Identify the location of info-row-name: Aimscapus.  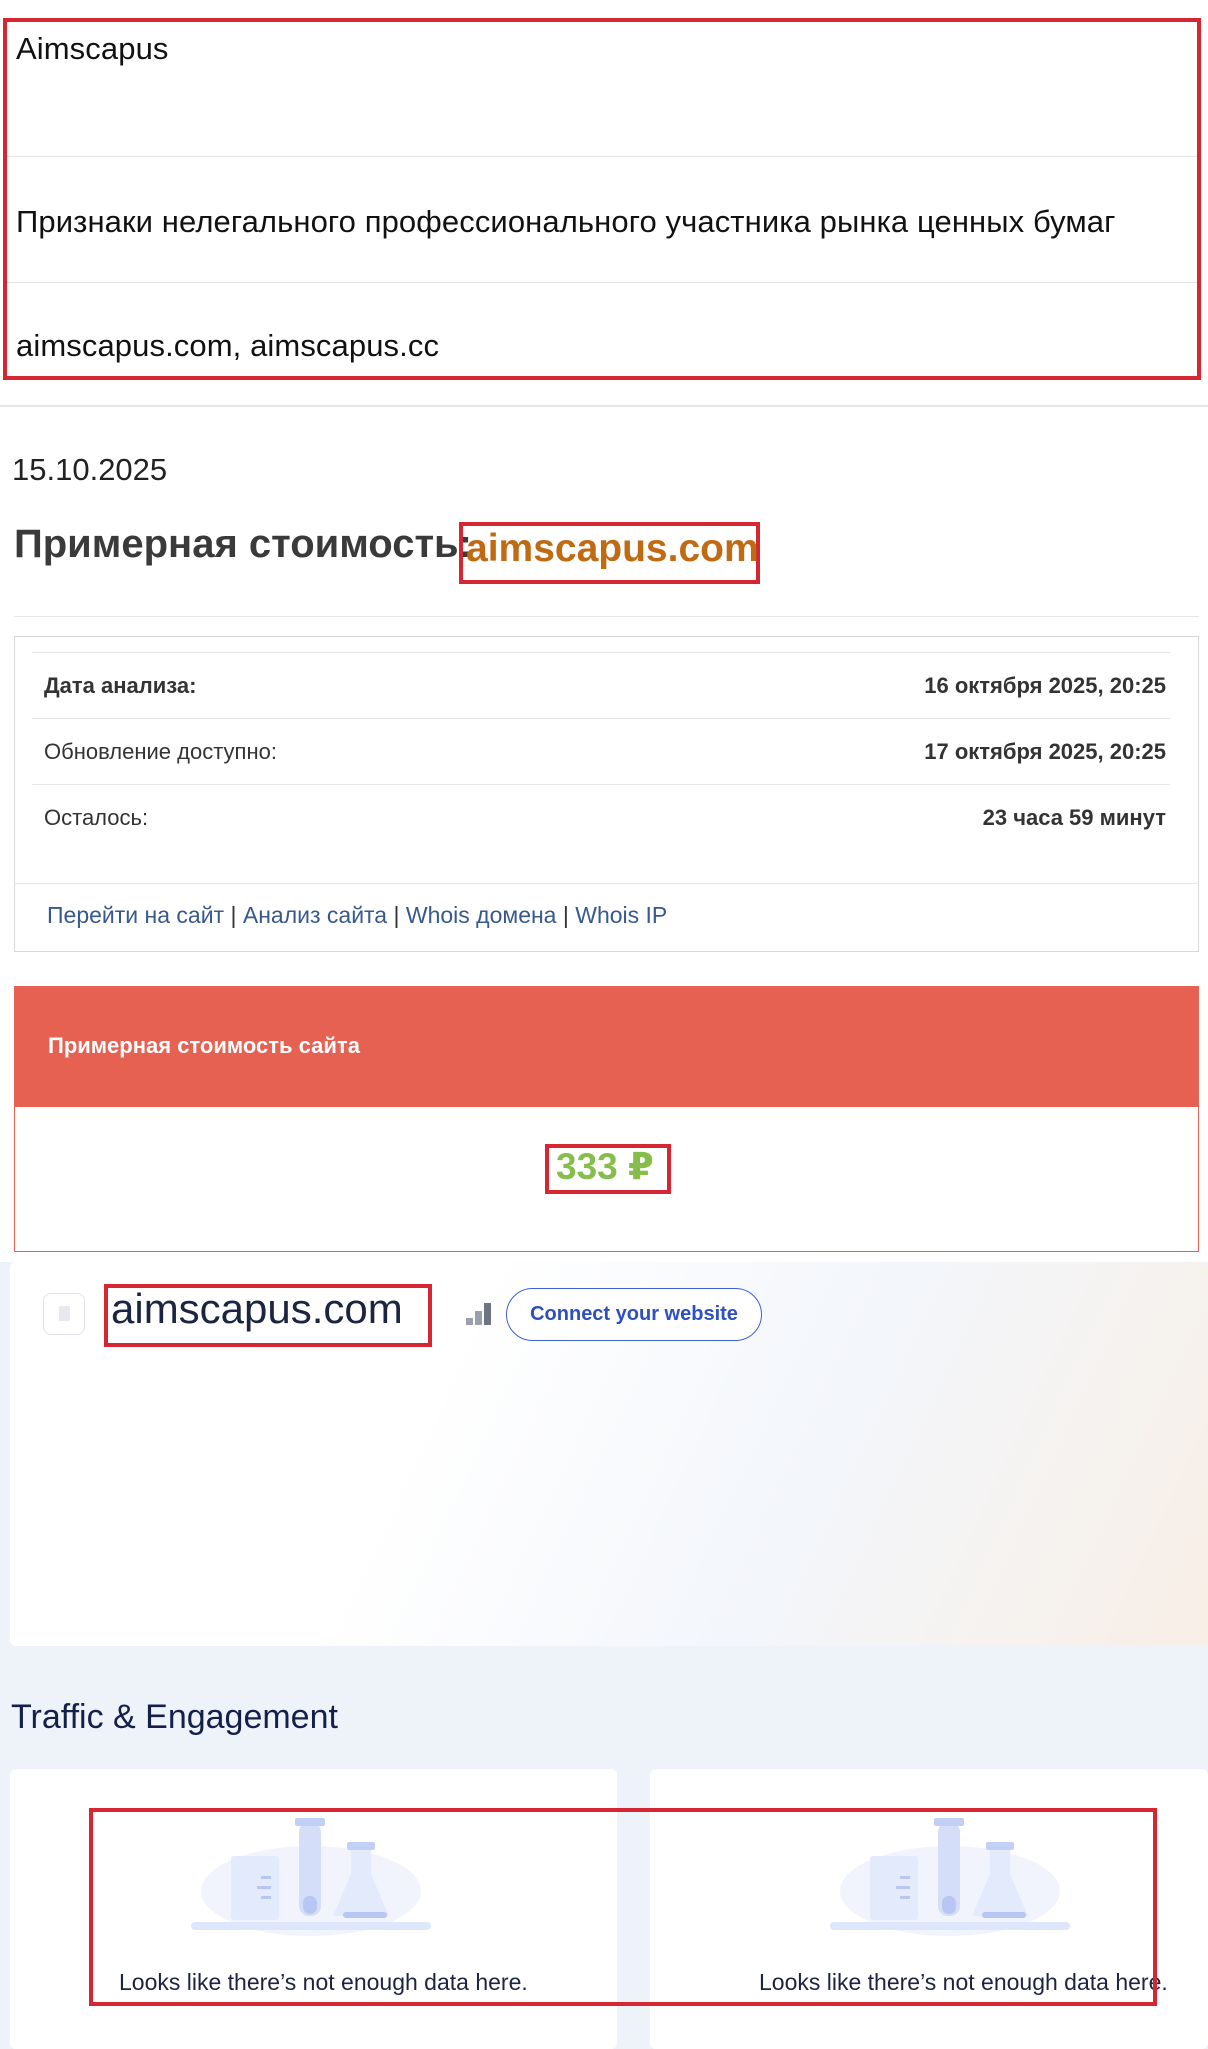
(602, 89).